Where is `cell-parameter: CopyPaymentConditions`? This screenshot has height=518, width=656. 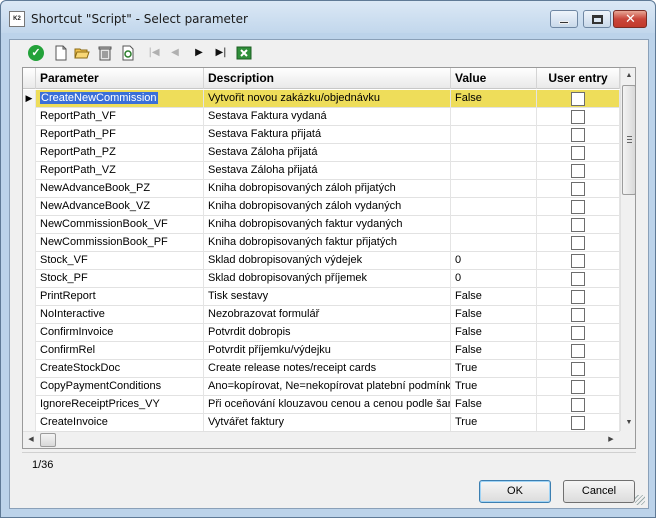
cell-parameter: CopyPaymentConditions is located at coordinates (120, 387).